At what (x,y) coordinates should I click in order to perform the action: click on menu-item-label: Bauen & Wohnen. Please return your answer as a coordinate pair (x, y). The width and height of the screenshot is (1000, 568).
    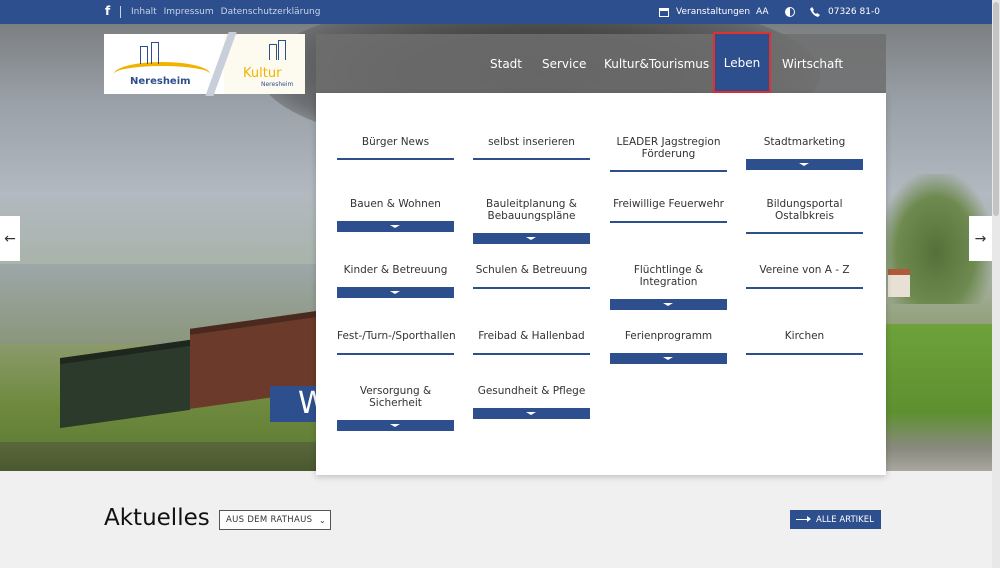
    Looking at the image, I should click on (395, 204).